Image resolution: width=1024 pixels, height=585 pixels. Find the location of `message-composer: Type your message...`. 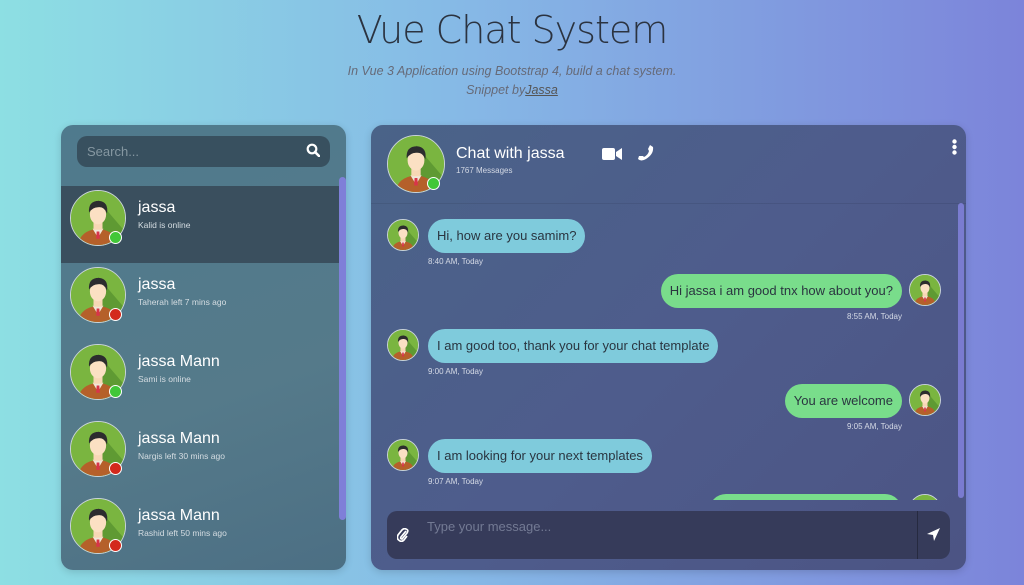

message-composer: Type your message... is located at coordinates (668, 535).